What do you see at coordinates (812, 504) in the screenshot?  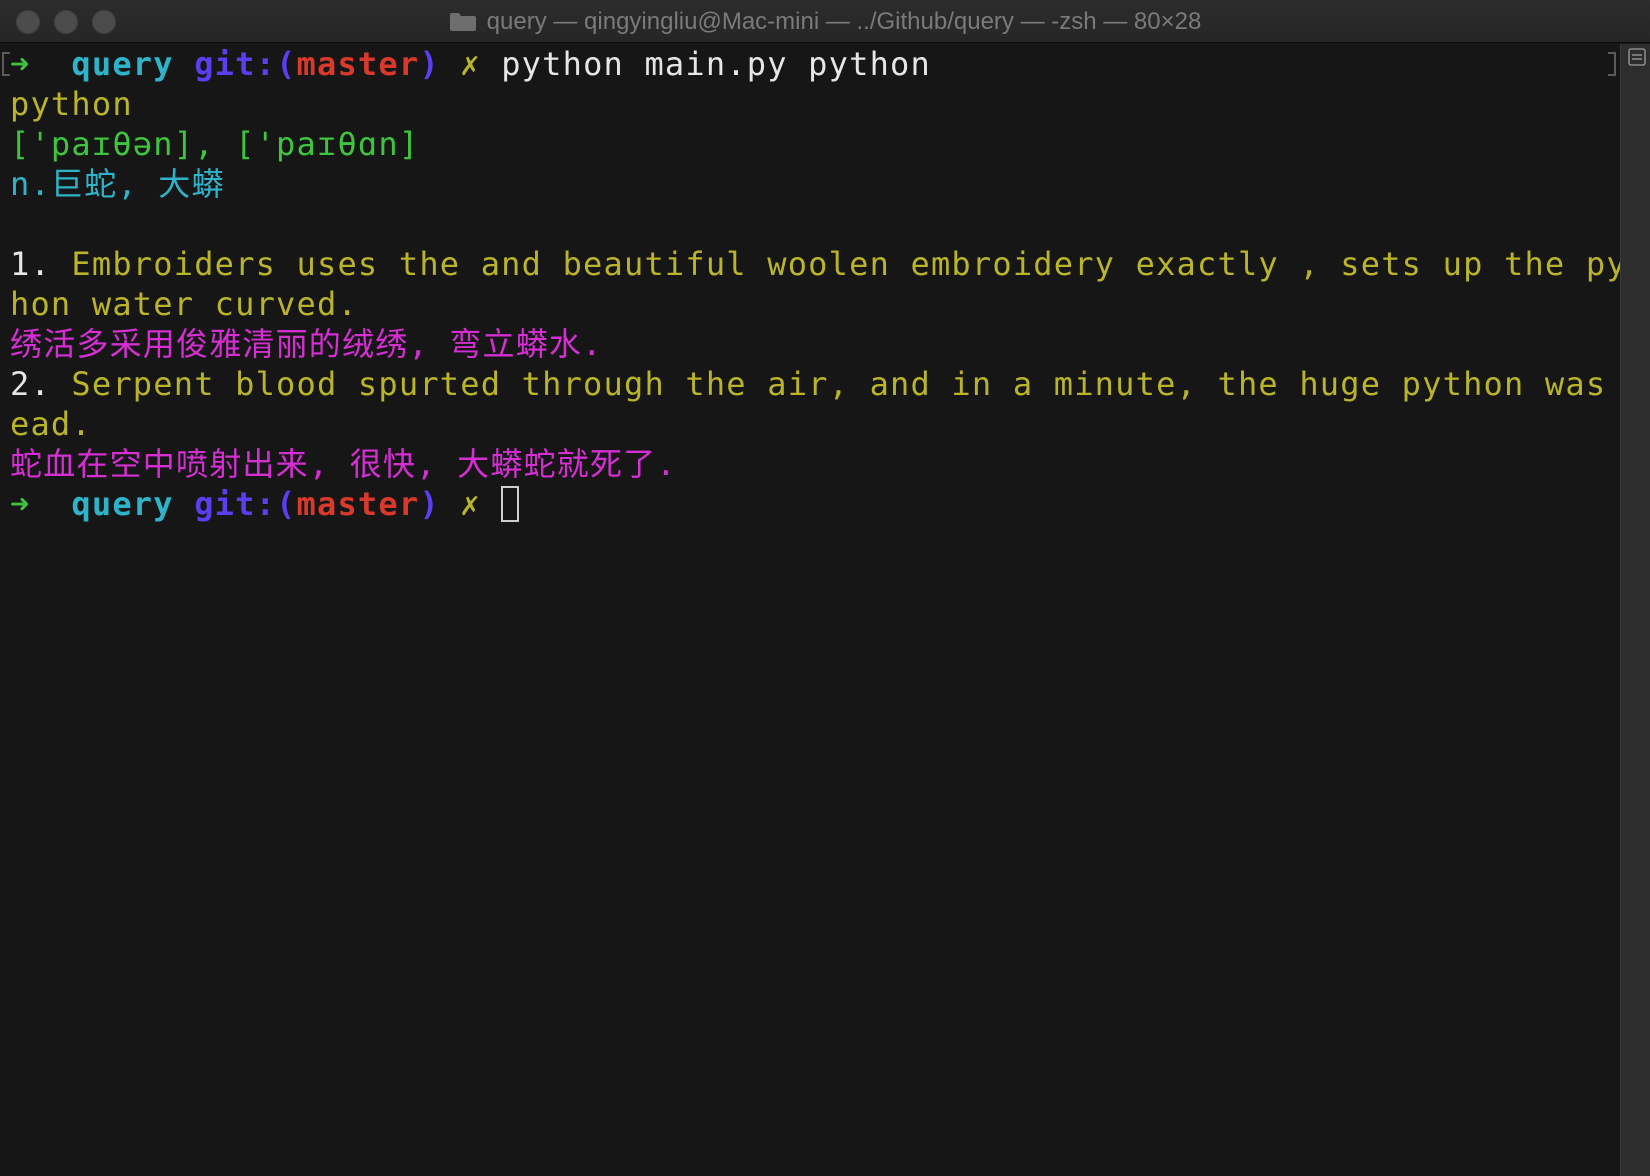 I see `terminal-line: ➜ query git:(master) ✗` at bounding box center [812, 504].